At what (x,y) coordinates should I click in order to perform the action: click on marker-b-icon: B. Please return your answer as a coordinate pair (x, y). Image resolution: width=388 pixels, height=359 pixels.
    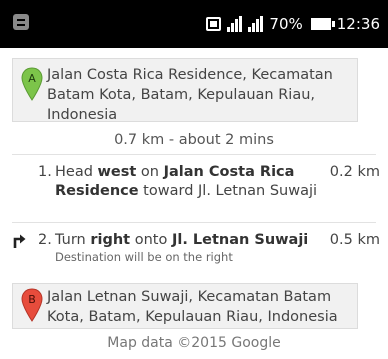
    Looking at the image, I should click on (32, 305).